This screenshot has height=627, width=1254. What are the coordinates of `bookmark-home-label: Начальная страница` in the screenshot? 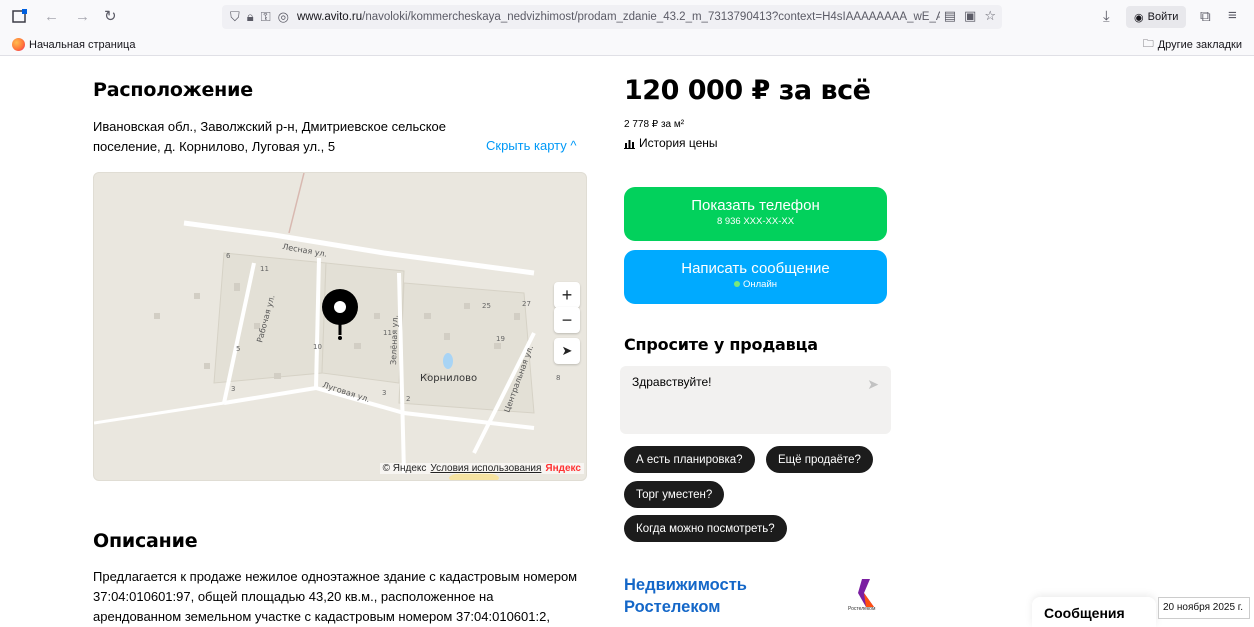 It's located at (82, 44).